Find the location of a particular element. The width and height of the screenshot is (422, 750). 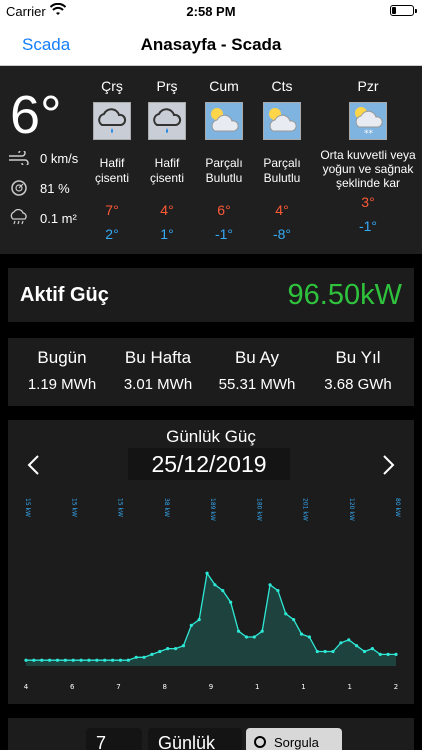

peak-value-label: 80 kW is located at coordinates (397, 507).